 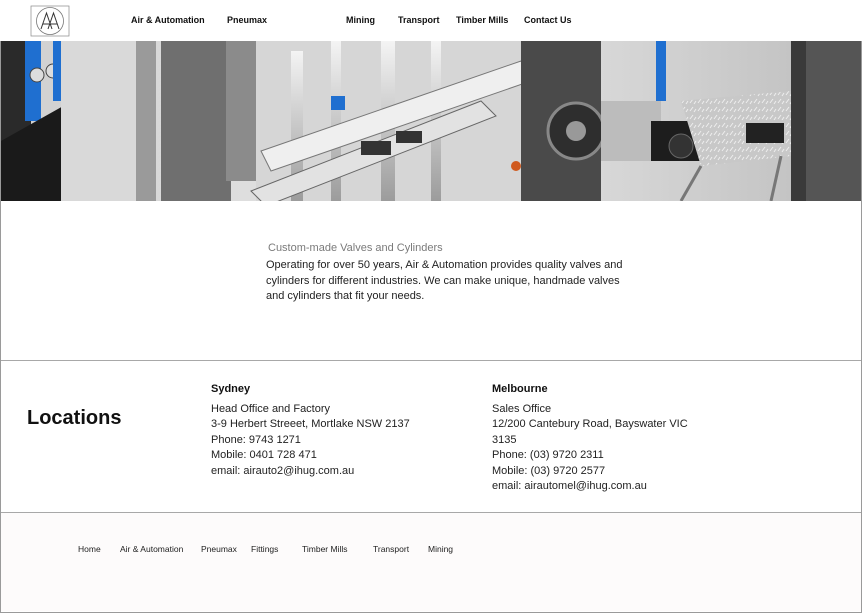 What do you see at coordinates (271, 408) in the screenshot?
I see `location-label: Head Office and Factory` at bounding box center [271, 408].